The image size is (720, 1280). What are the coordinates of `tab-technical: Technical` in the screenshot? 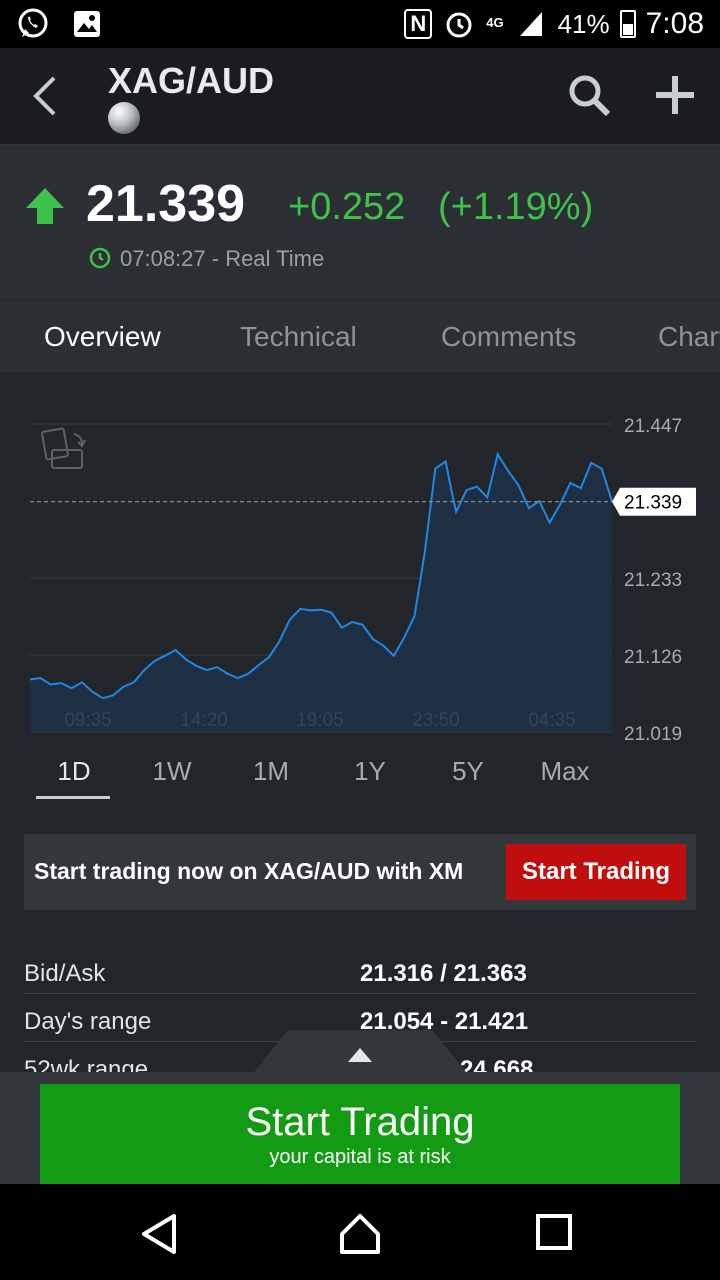 It's located at (298, 337).